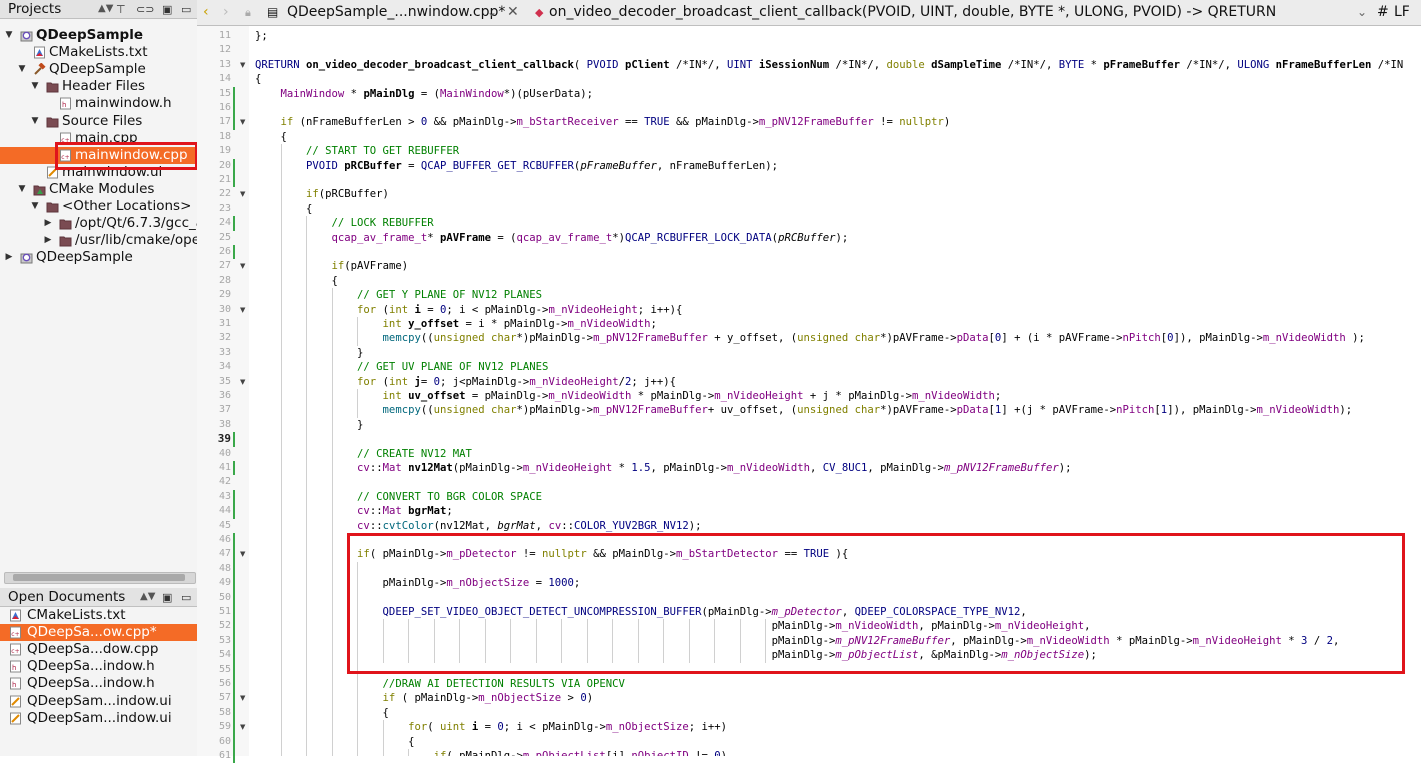 The height and width of the screenshot is (763, 1421). I want to click on lock-icon: 🔒︎, so click(248, 12).